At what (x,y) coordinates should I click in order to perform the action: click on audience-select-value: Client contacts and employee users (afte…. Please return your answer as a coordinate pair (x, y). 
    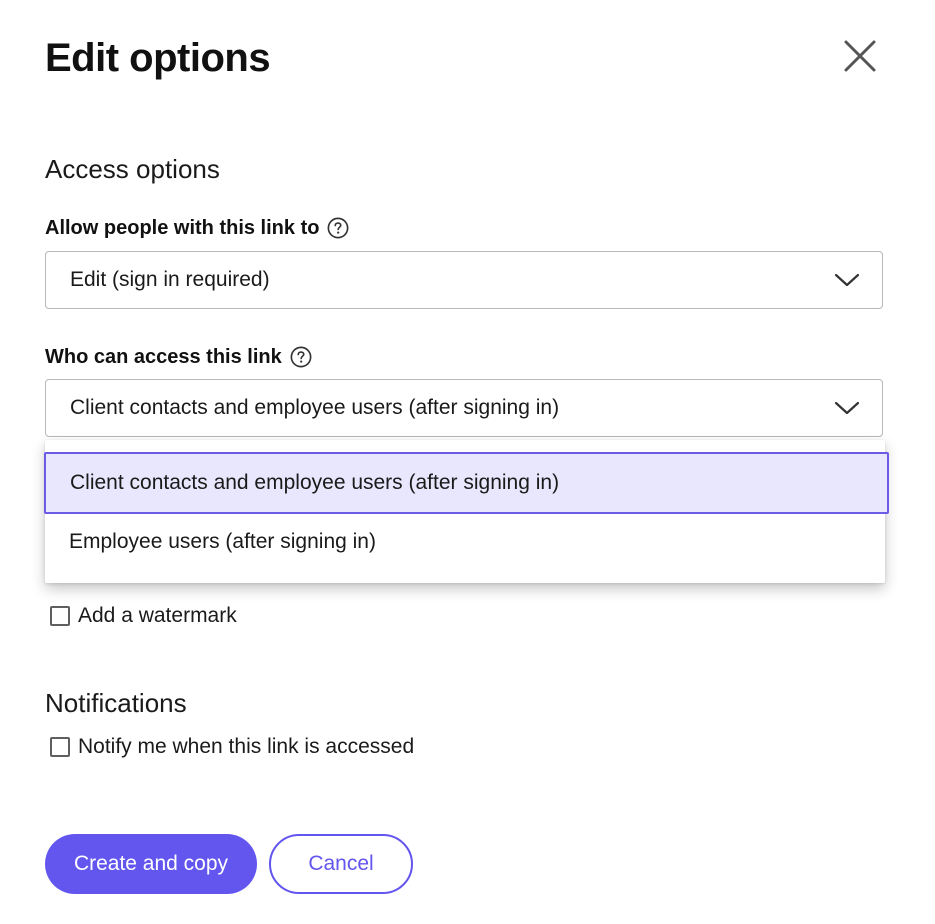
    Looking at the image, I should click on (315, 407).